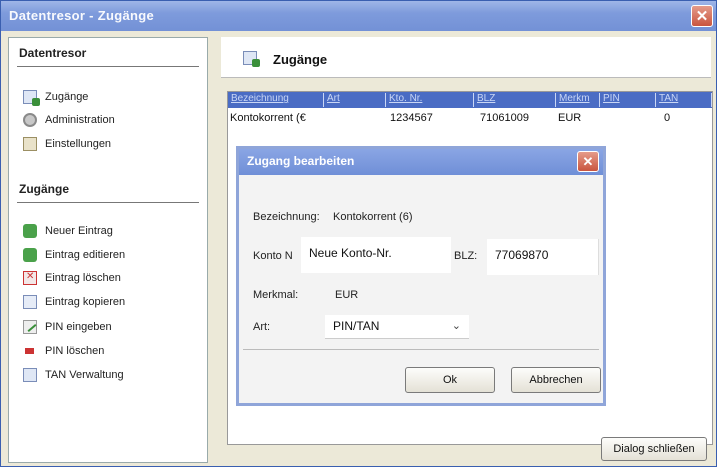 The height and width of the screenshot is (467, 717). Describe the element at coordinates (421, 162) in the screenshot. I see `dialog-title-bar: Zugang bearbeiten ✕` at that location.